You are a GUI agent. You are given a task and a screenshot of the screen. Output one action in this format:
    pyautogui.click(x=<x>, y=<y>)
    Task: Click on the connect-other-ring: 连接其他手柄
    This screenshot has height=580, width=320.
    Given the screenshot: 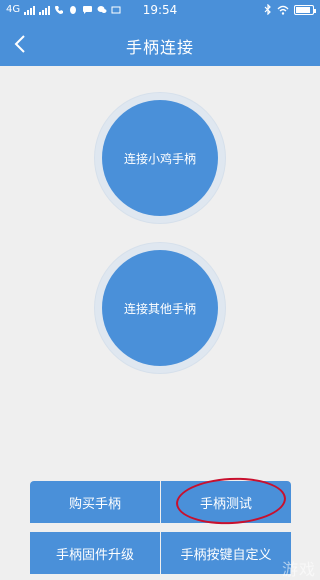 What is the action you would take?
    pyautogui.click(x=160, y=308)
    